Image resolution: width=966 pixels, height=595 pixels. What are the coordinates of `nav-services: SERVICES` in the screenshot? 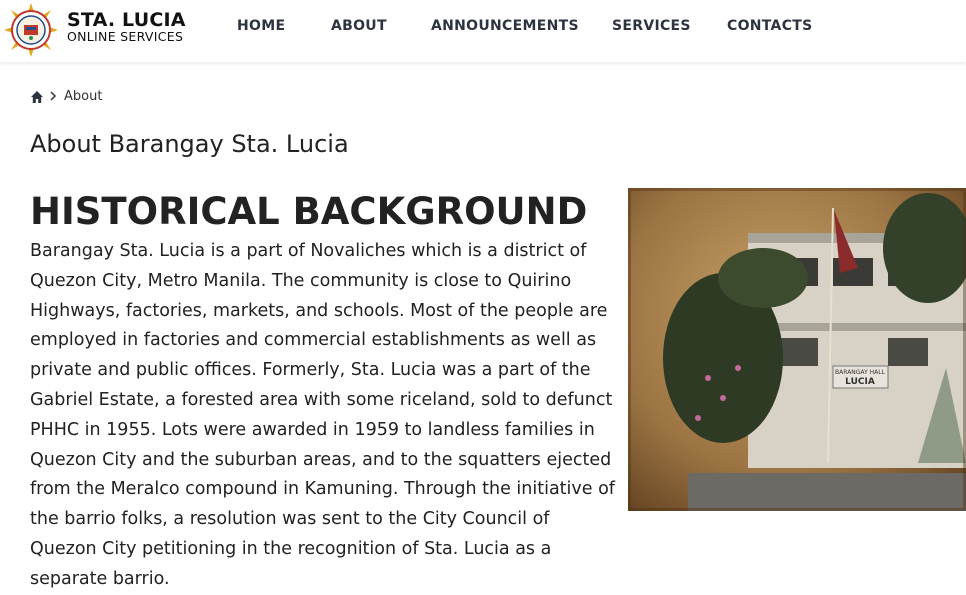 It's located at (651, 26).